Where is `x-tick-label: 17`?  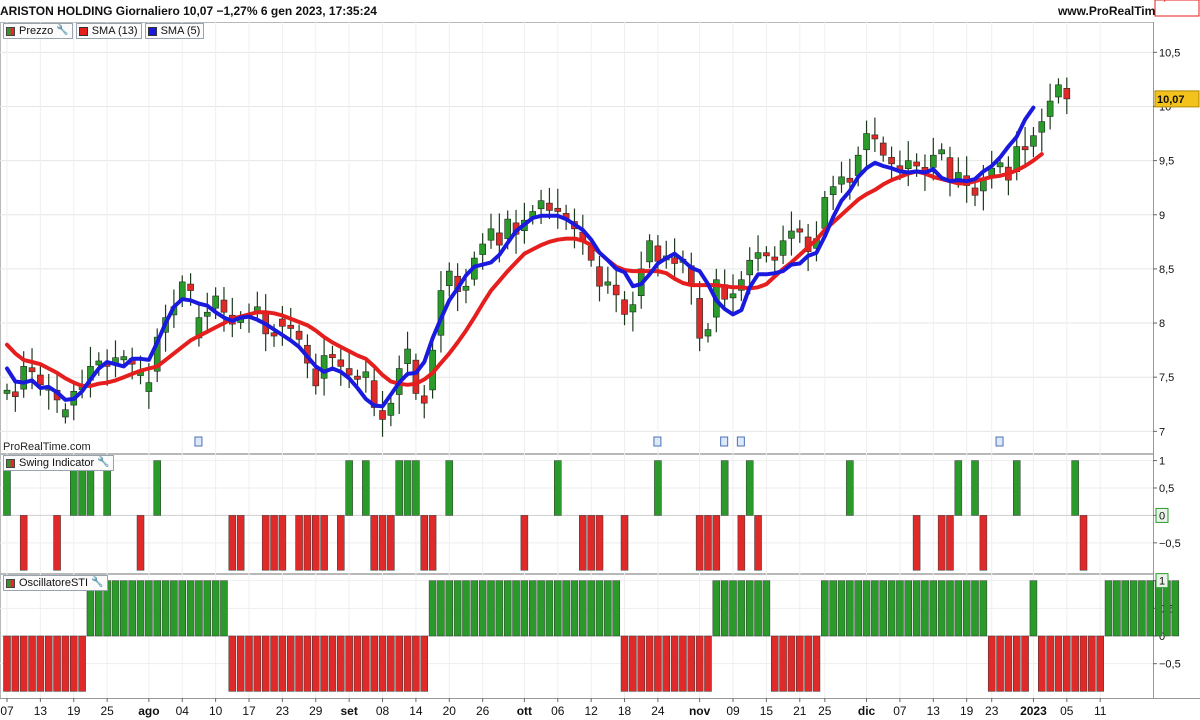 x-tick-label: 17 is located at coordinates (249, 711).